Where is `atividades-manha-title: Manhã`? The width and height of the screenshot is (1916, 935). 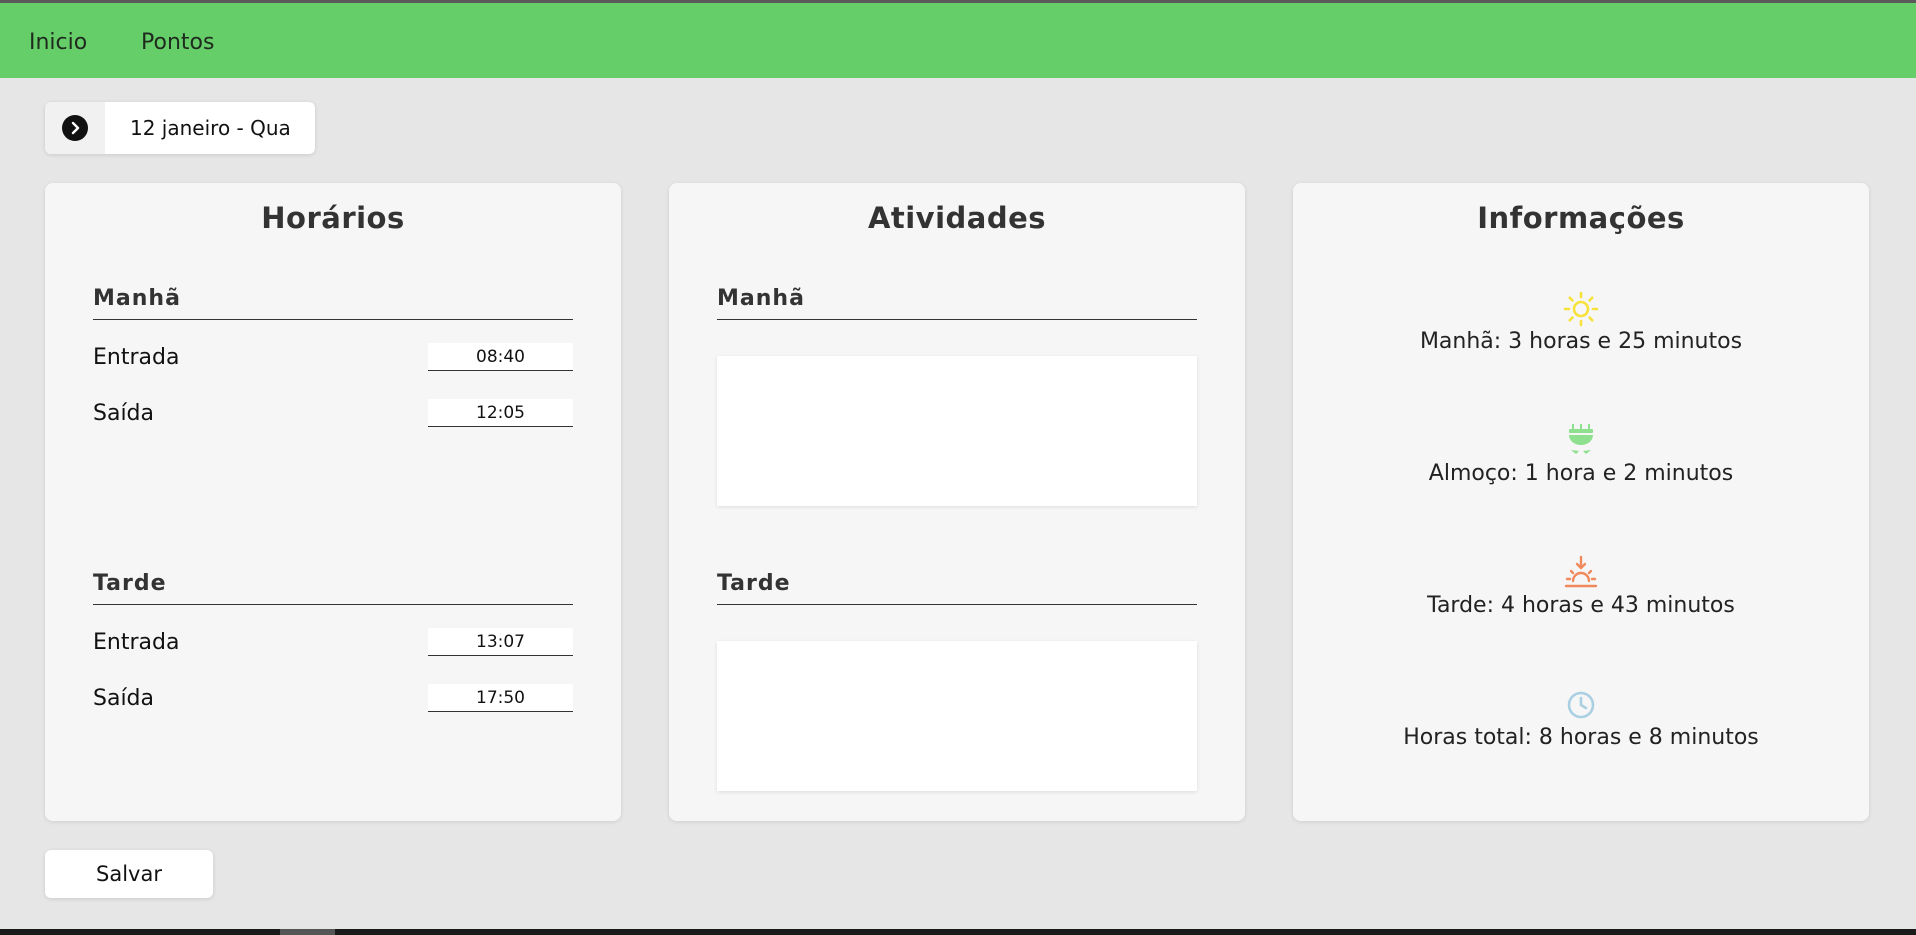 atividades-manha-title: Manhã is located at coordinates (957, 303).